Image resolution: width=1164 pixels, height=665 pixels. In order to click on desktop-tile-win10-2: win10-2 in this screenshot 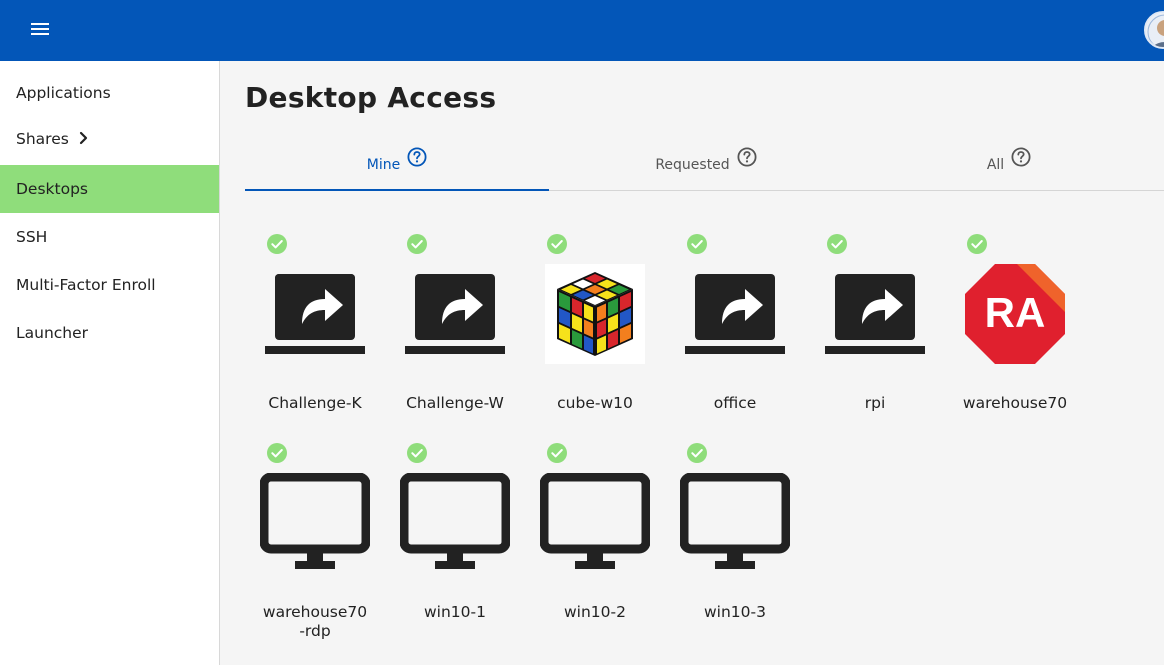, I will do `click(595, 543)`.